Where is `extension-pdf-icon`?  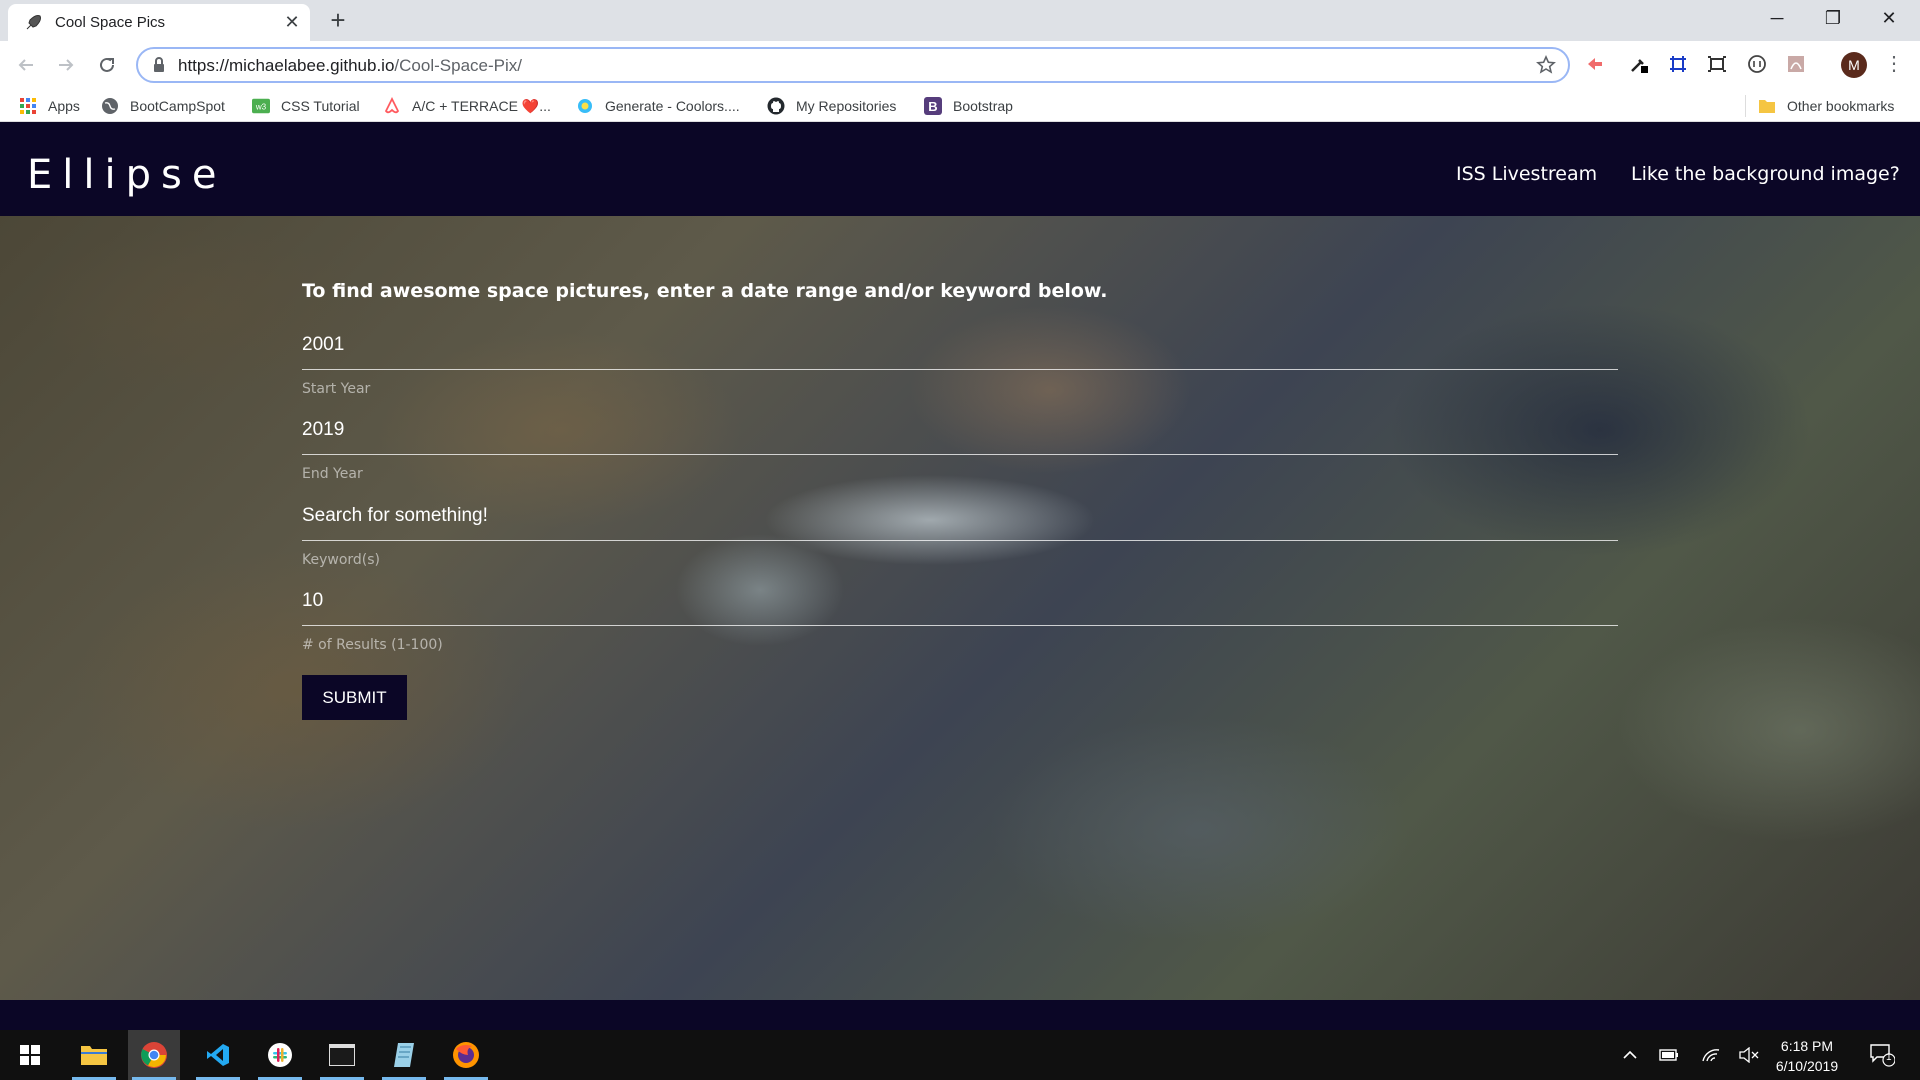 extension-pdf-icon is located at coordinates (1796, 64).